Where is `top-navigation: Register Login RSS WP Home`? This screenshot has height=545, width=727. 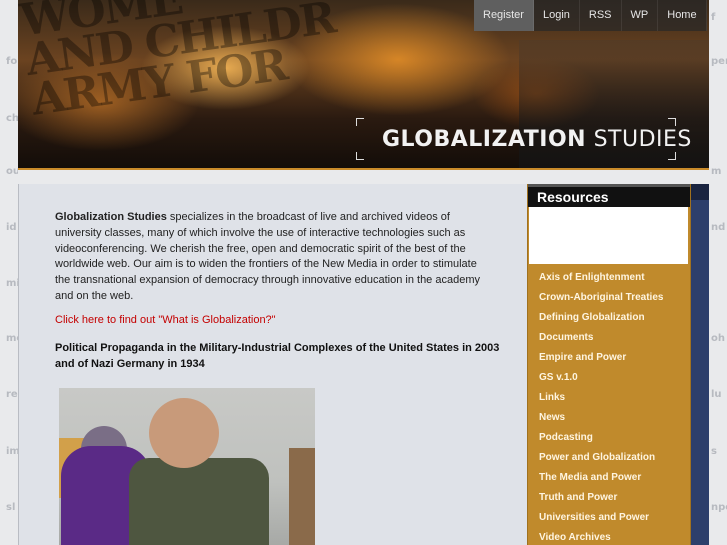 top-navigation: Register Login RSS WP Home is located at coordinates (590, 15).